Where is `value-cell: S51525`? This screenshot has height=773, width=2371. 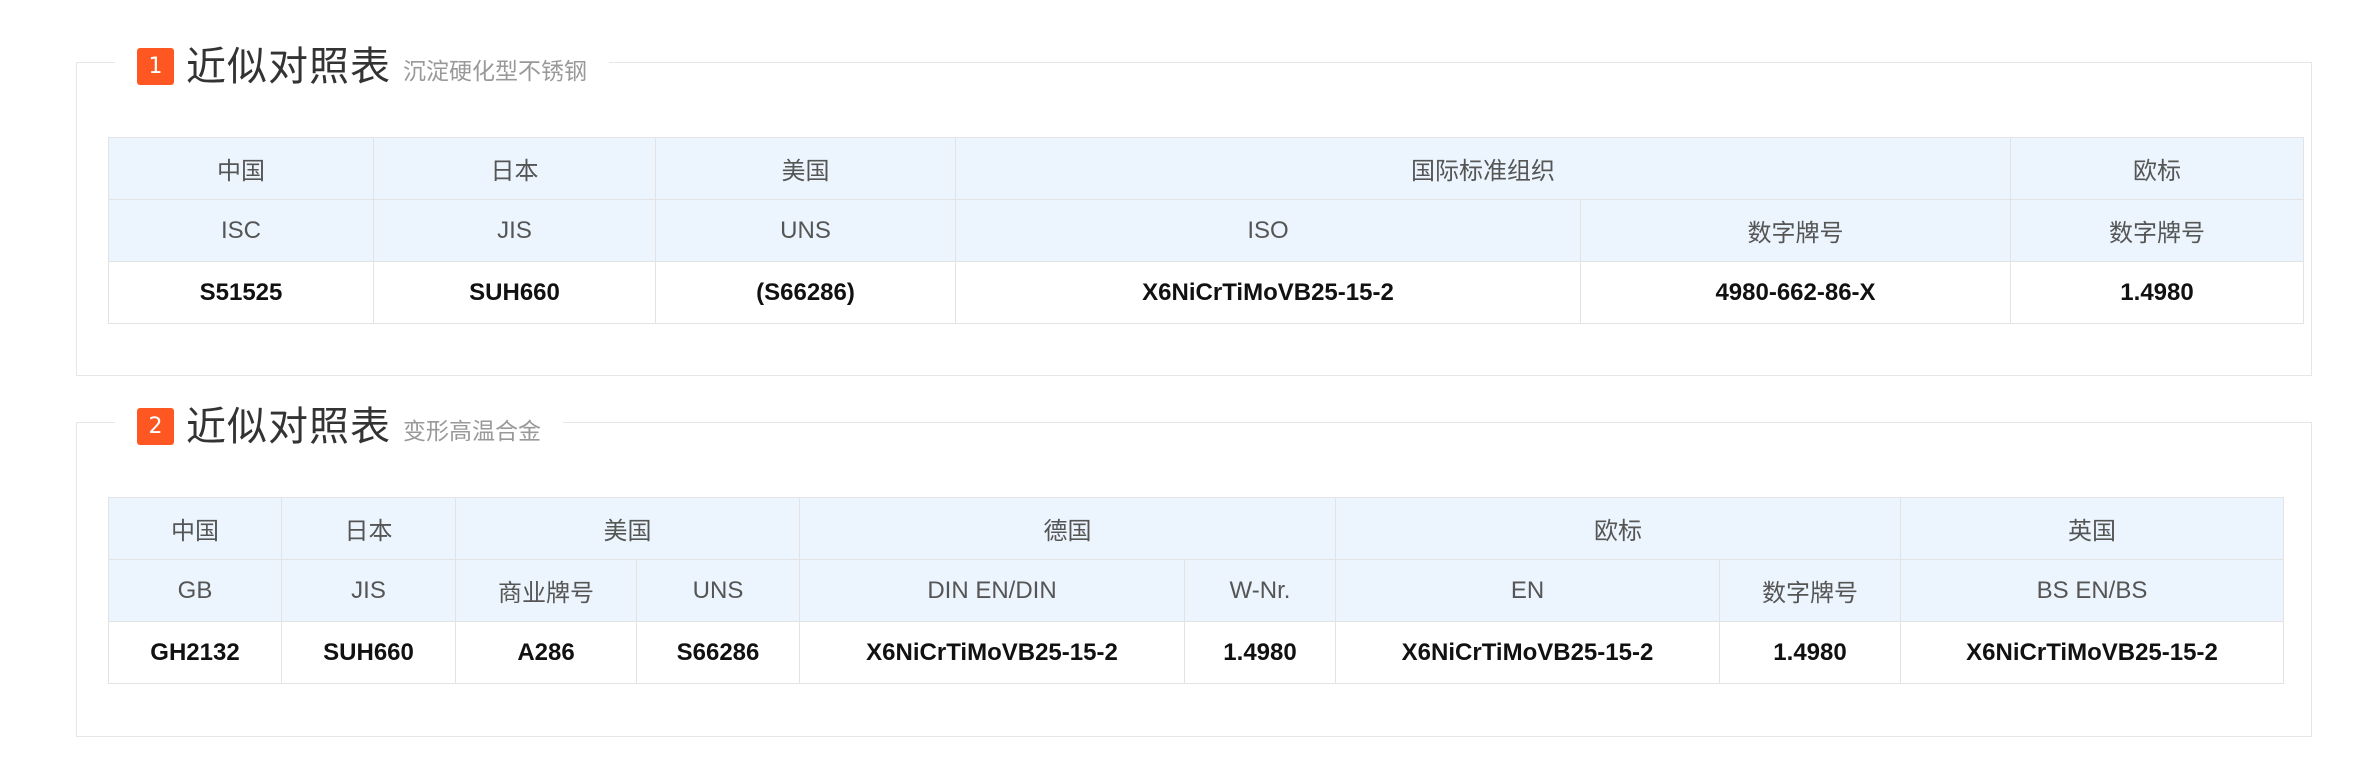 value-cell: S51525 is located at coordinates (241, 292).